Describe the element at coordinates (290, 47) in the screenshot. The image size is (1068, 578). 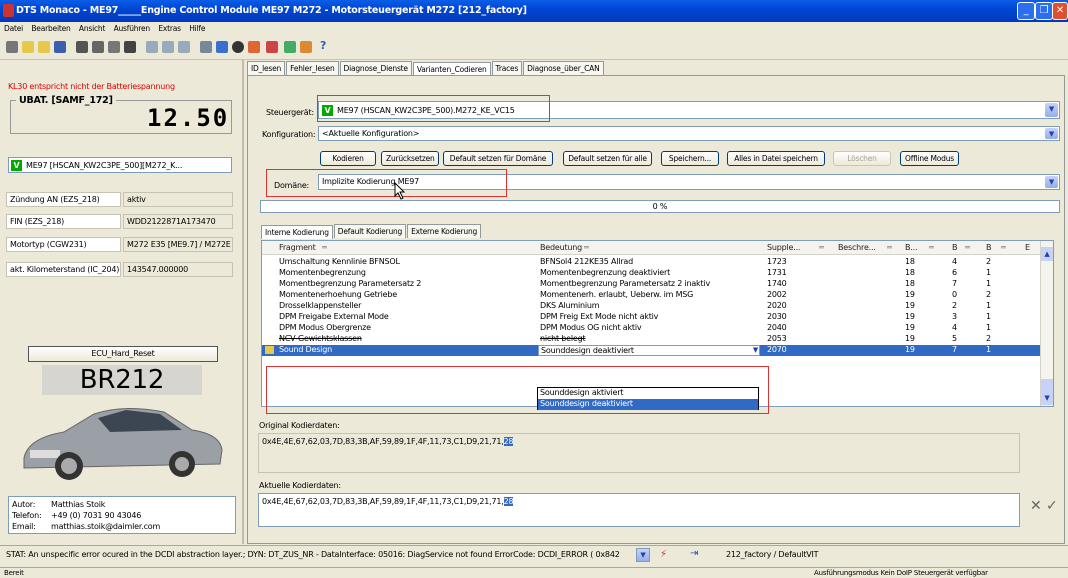
I see `monitor-icon` at that location.